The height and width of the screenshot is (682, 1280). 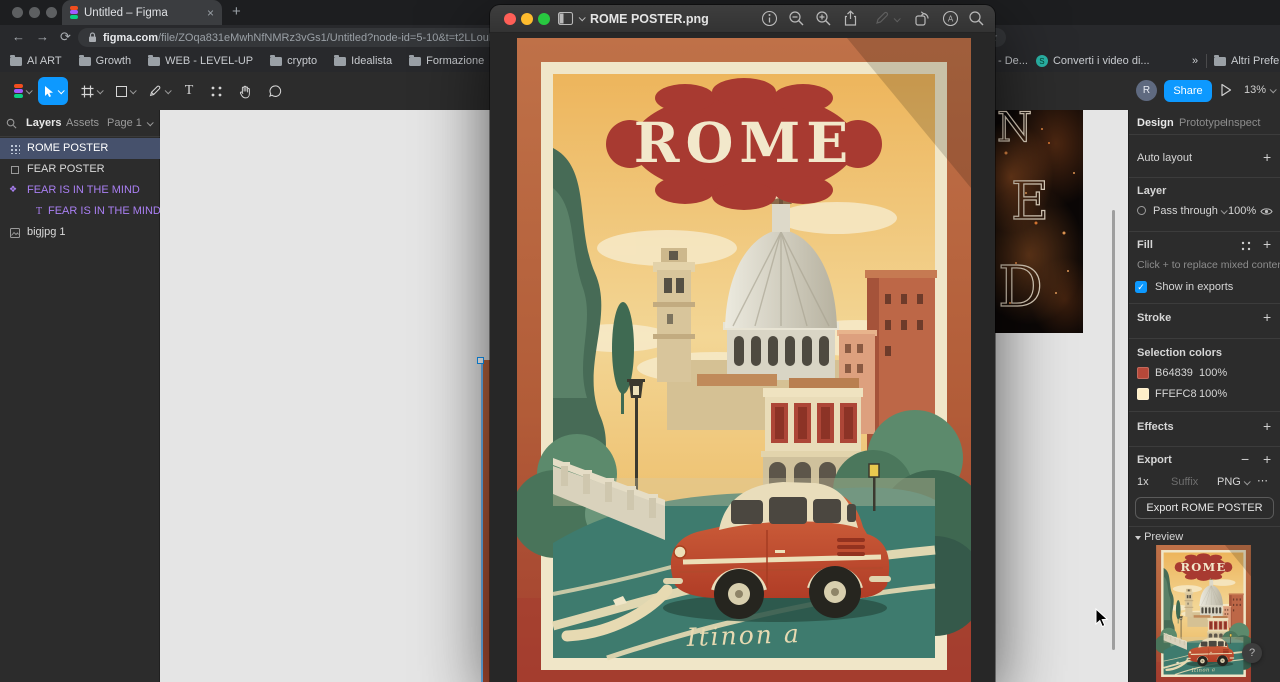 What do you see at coordinates (236, 11) in the screenshot?
I see `new-tab-button: +` at bounding box center [236, 11].